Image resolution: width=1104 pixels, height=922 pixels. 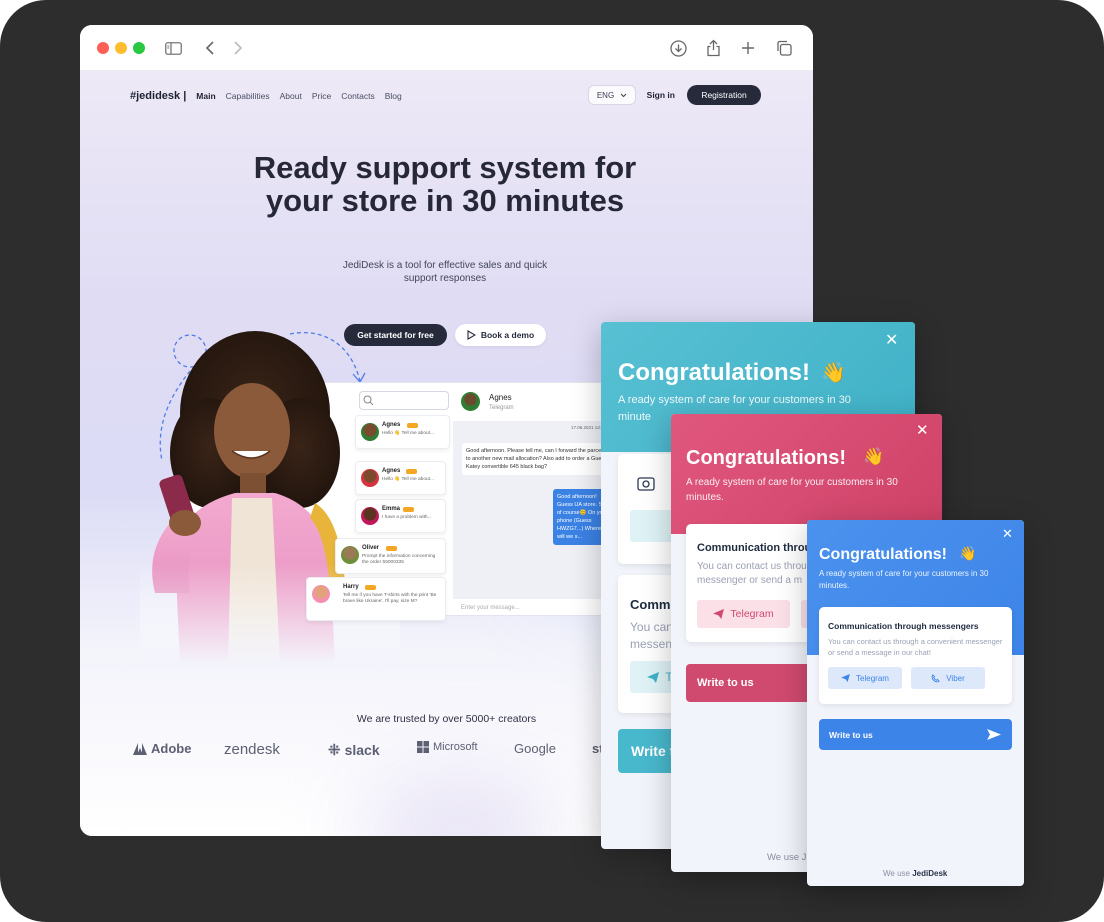 I want to click on forward-icon, so click(x=238, y=48).